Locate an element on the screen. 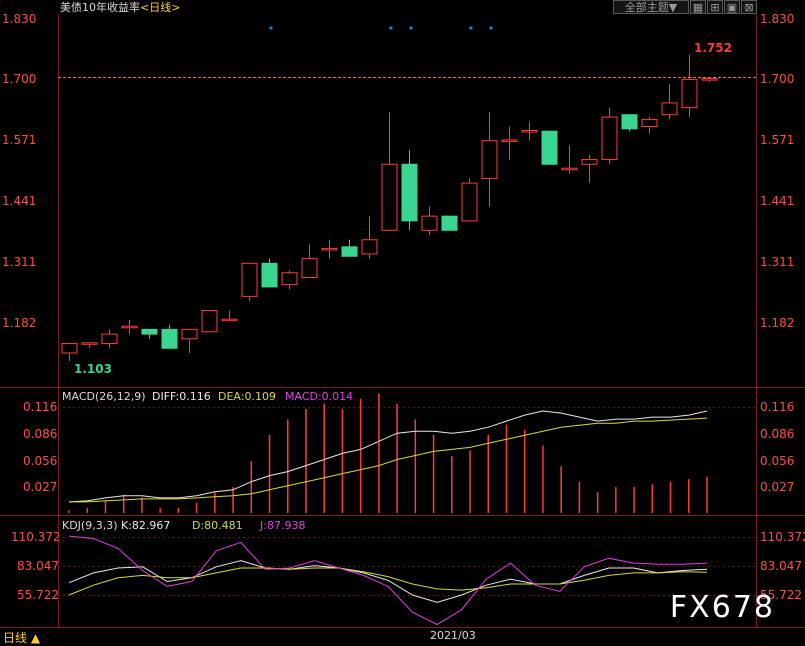  event-markers is located at coordinates (381, 28).